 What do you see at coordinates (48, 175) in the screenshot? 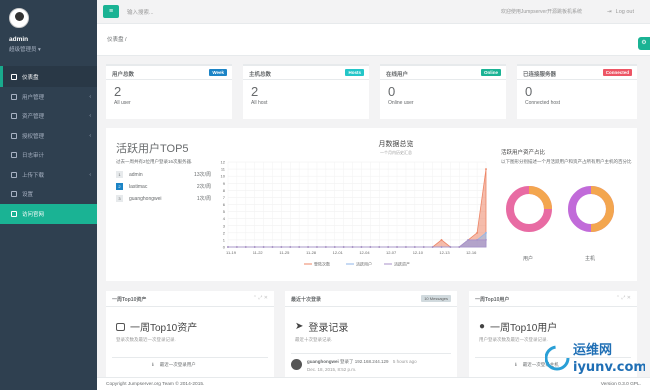
I see `sidebar-item-transfer: 上传下载 ‹` at bounding box center [48, 175].